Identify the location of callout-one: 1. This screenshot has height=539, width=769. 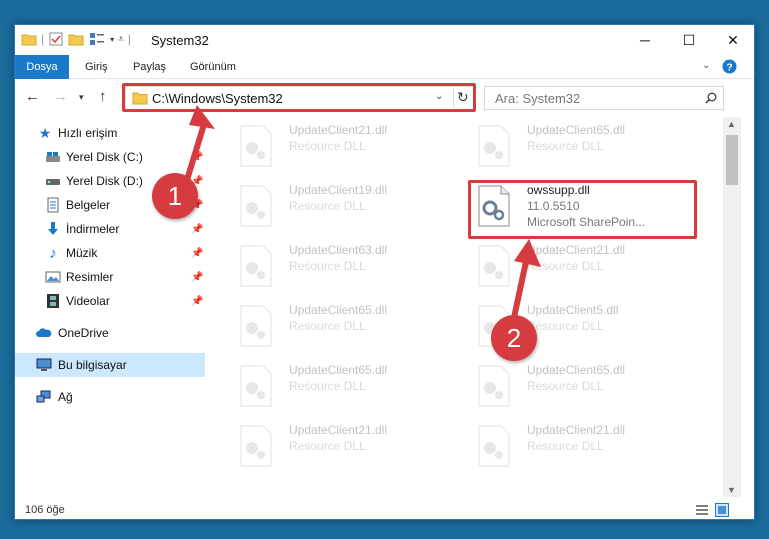
(175, 196).